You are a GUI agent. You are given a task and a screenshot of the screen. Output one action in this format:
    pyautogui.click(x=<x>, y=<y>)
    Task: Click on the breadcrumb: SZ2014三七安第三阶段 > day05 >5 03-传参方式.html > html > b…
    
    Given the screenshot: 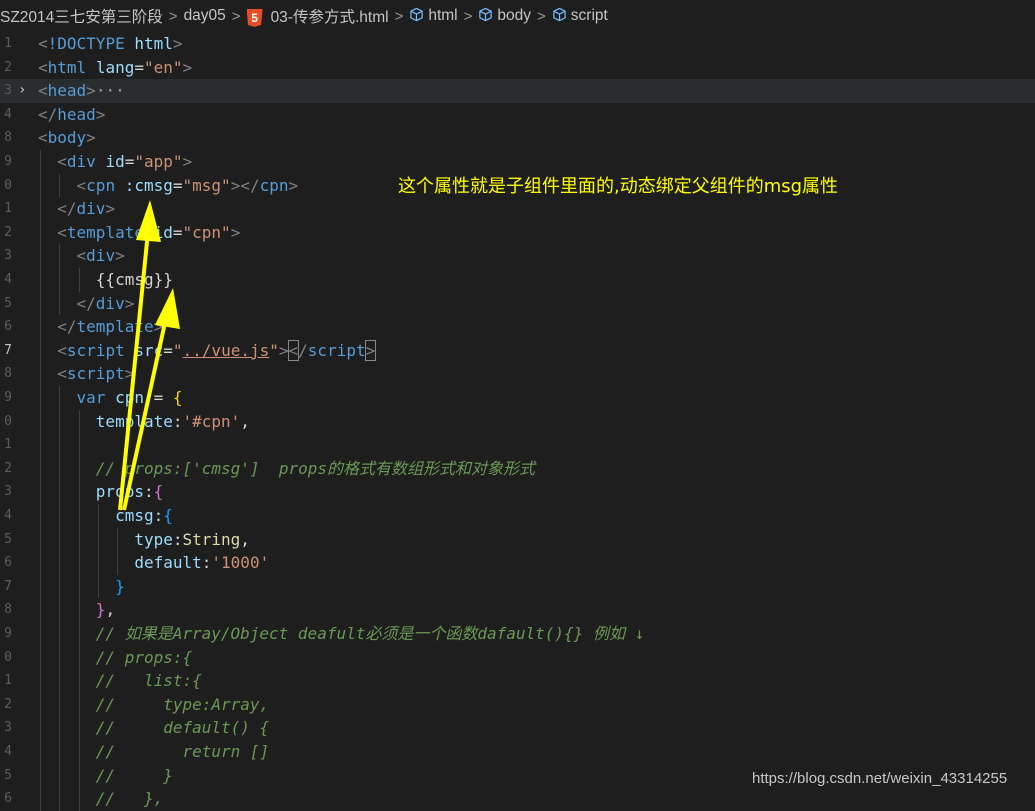 What is the action you would take?
    pyautogui.click(x=517, y=16)
    